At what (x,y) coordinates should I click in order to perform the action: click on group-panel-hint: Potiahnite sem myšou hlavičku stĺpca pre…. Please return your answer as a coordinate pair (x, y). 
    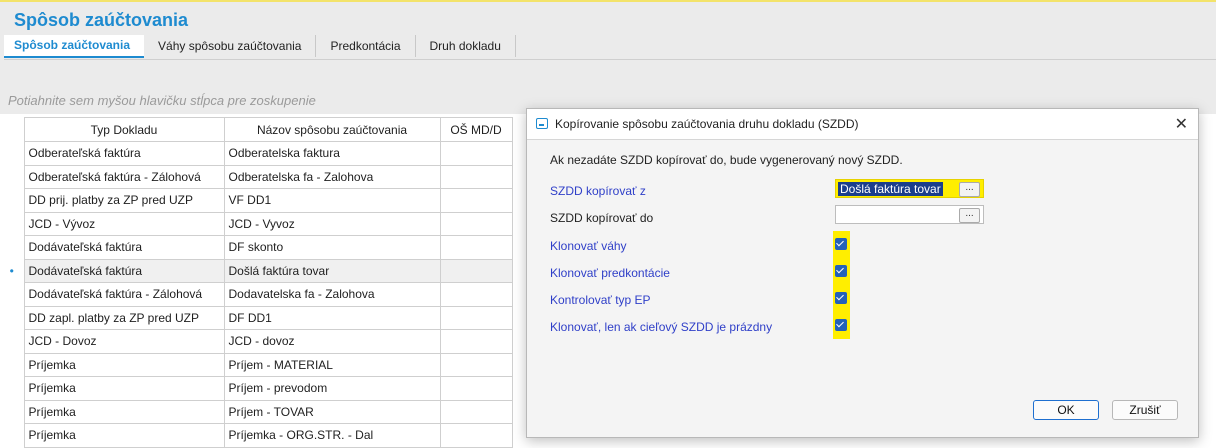
    Looking at the image, I should click on (162, 100).